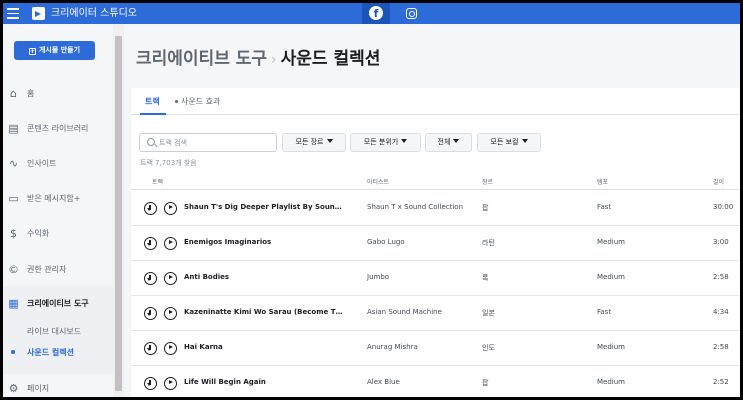 The width and height of the screenshot is (743, 400). I want to click on track-artist: Jumbo, so click(378, 277).